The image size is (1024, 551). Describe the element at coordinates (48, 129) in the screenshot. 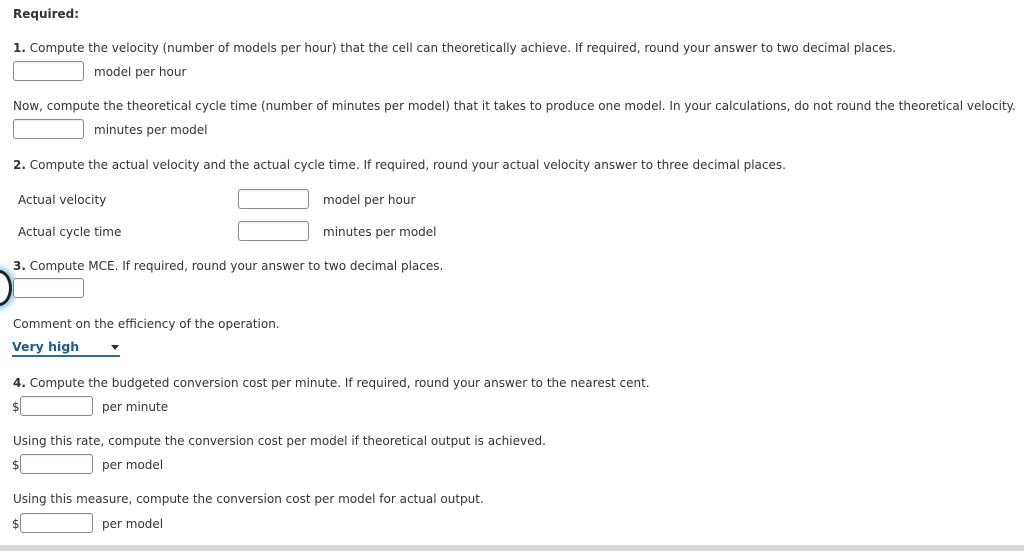

I see `cycle-time-input` at that location.